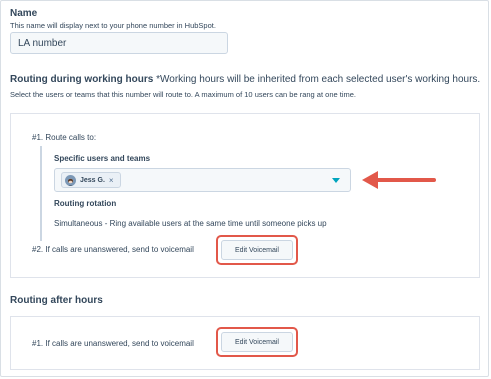  I want to click on name-input, so click(119, 43).